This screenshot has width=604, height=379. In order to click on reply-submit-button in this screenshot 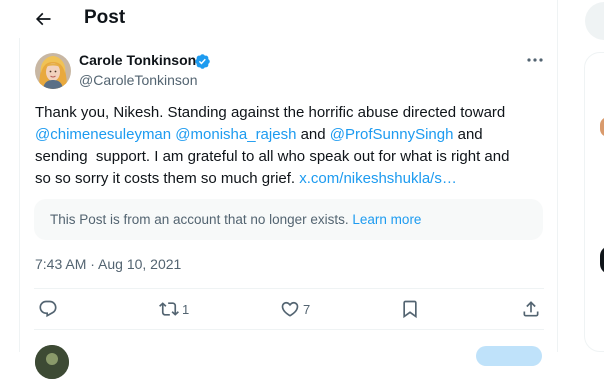, I will do `click(509, 356)`.